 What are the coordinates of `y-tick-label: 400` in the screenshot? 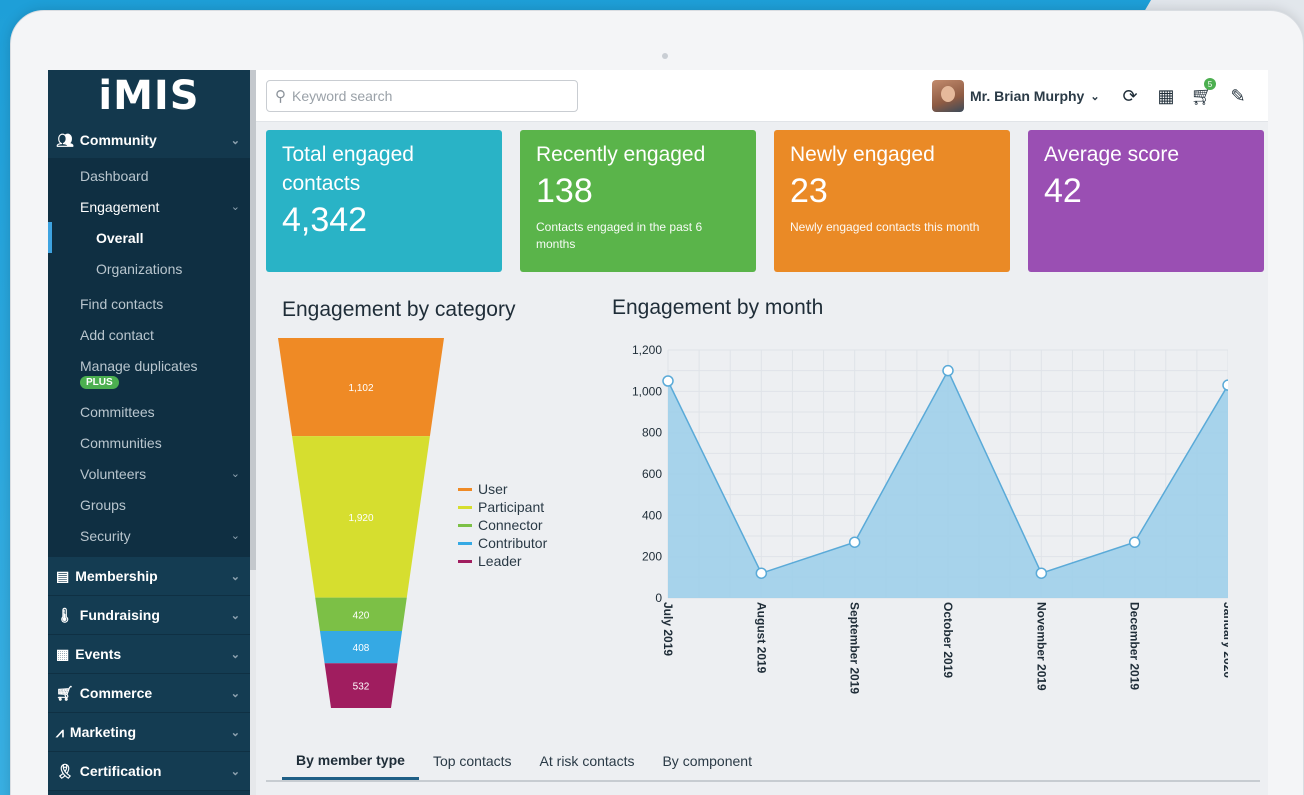 It's located at (652, 515).